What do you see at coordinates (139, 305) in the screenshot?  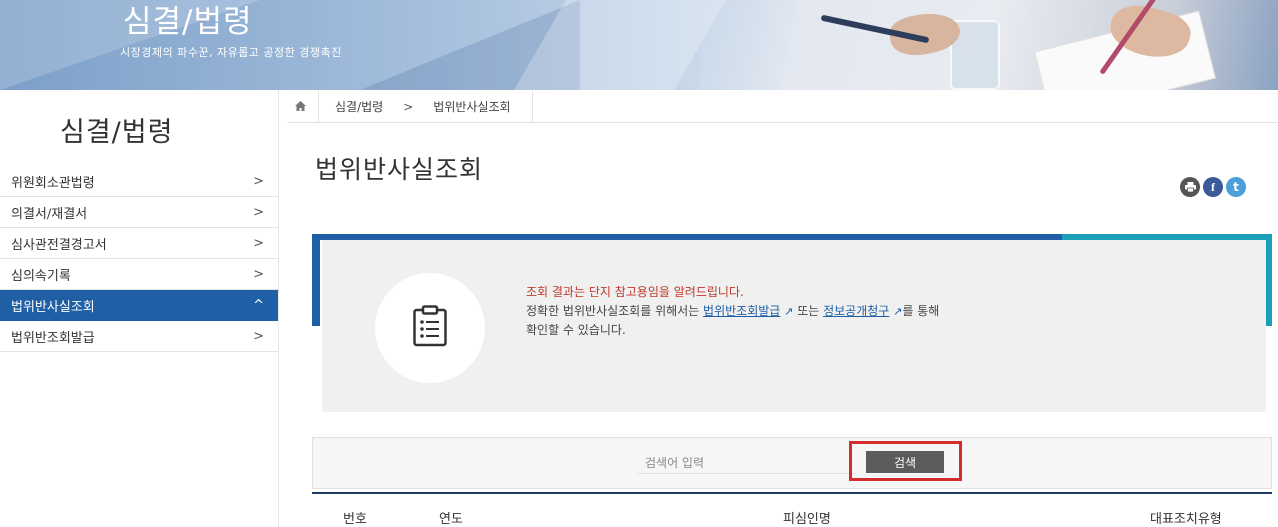 I see `sidebar-item-violation-lookup: 법위반사실조회 ^` at bounding box center [139, 305].